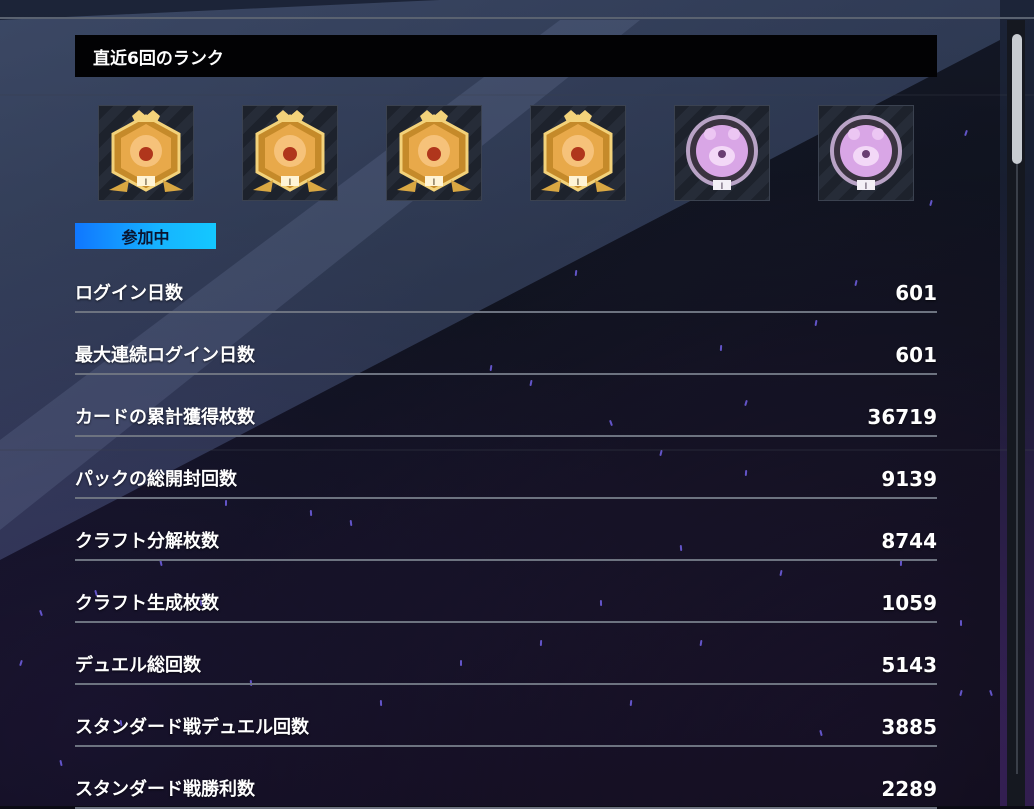  What do you see at coordinates (909, 541) in the screenshot?
I see `stat-value: 8744` at bounding box center [909, 541].